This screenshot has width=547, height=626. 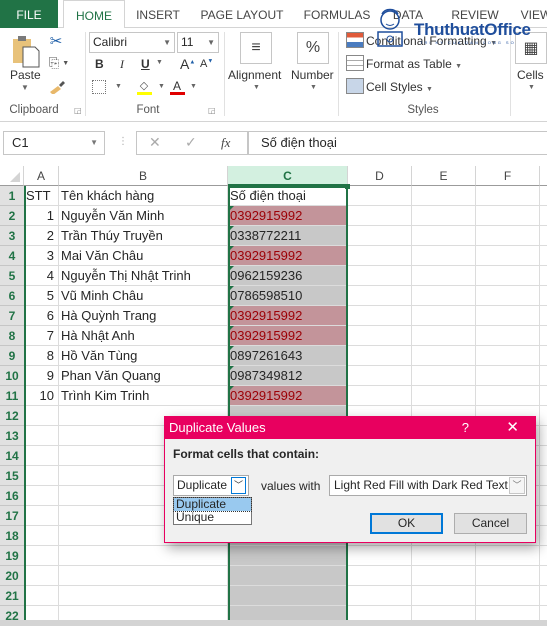 I want to click on cells-icon: ▦, so click(x=531, y=48).